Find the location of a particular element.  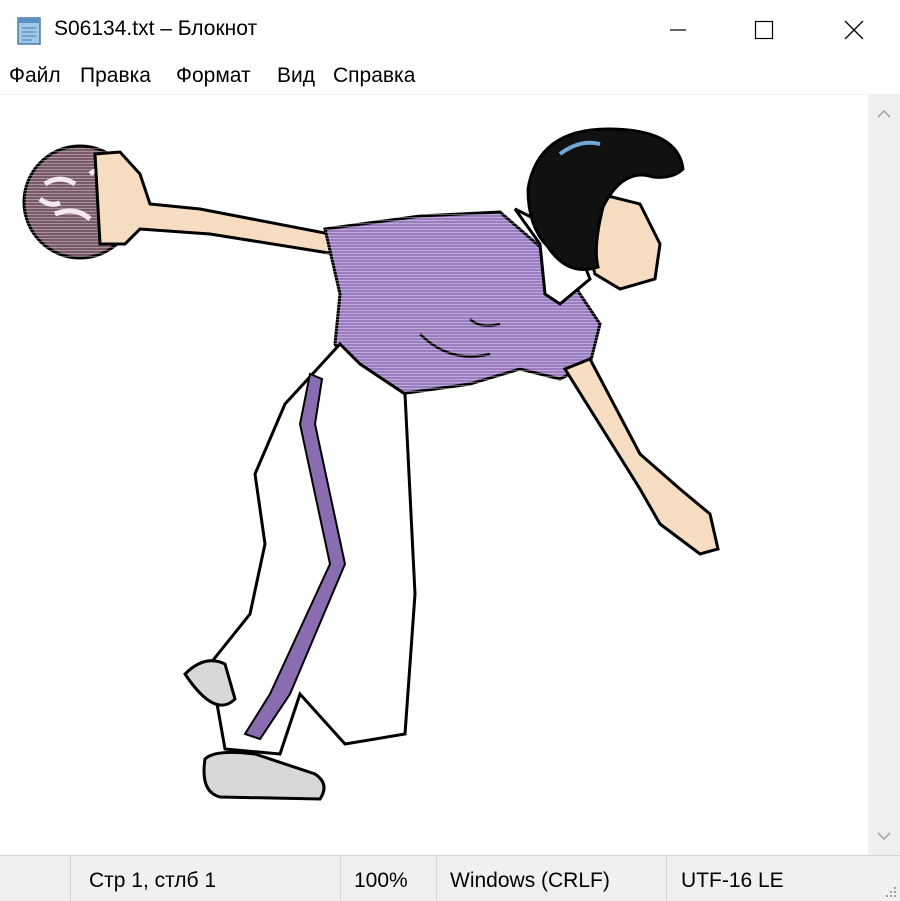

scroll-up-icon is located at coordinates (884, 114).